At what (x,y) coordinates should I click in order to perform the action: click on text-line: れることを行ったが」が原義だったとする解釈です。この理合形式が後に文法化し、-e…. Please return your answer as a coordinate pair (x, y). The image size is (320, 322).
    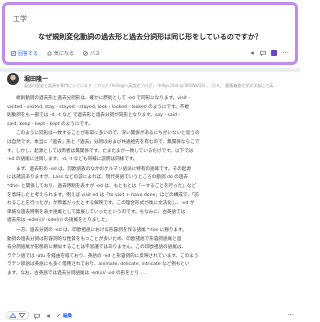
    Looking at the image, I should click on (101, 204).